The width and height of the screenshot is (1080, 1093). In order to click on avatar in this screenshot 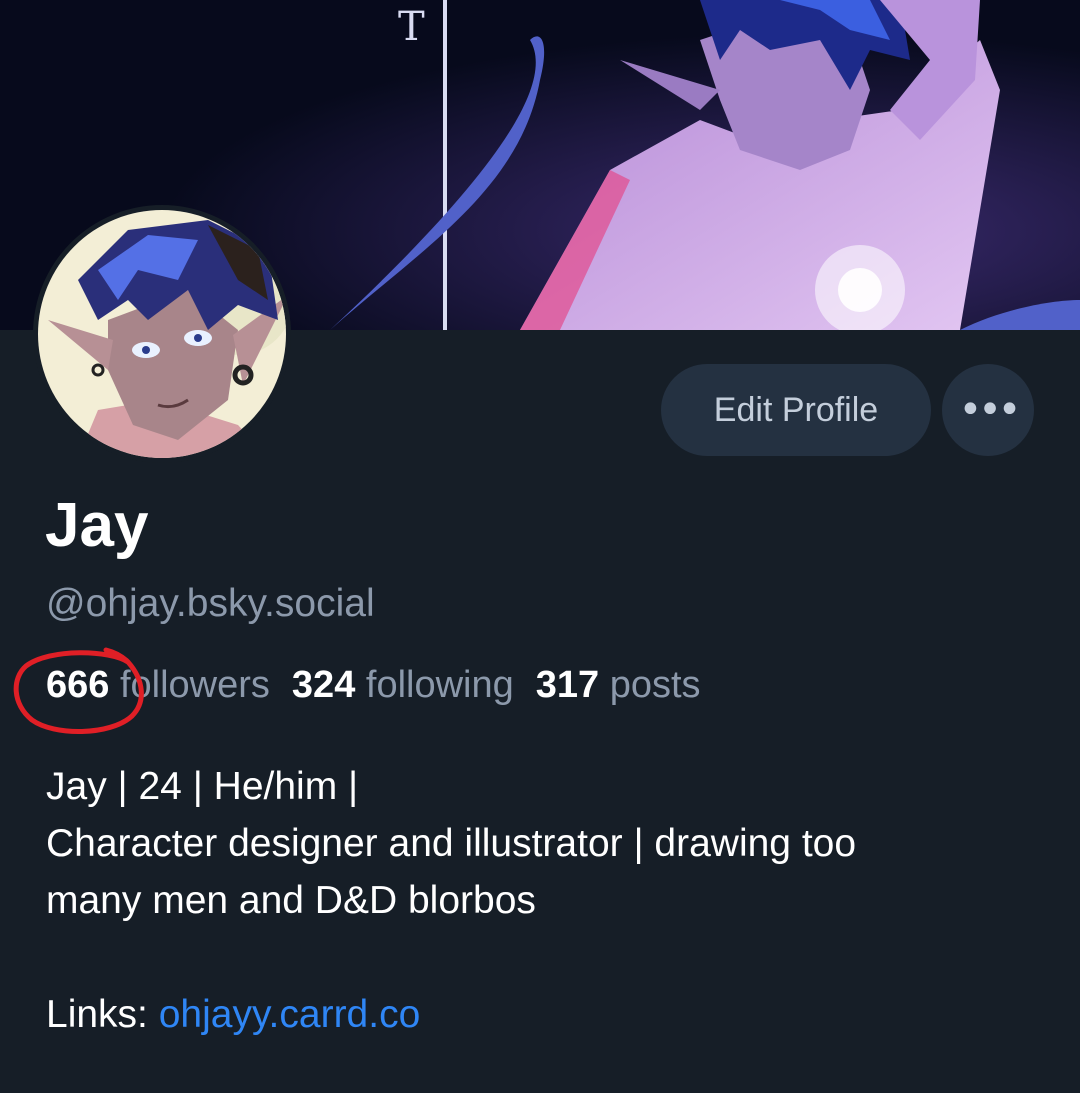, I will do `click(162, 334)`.